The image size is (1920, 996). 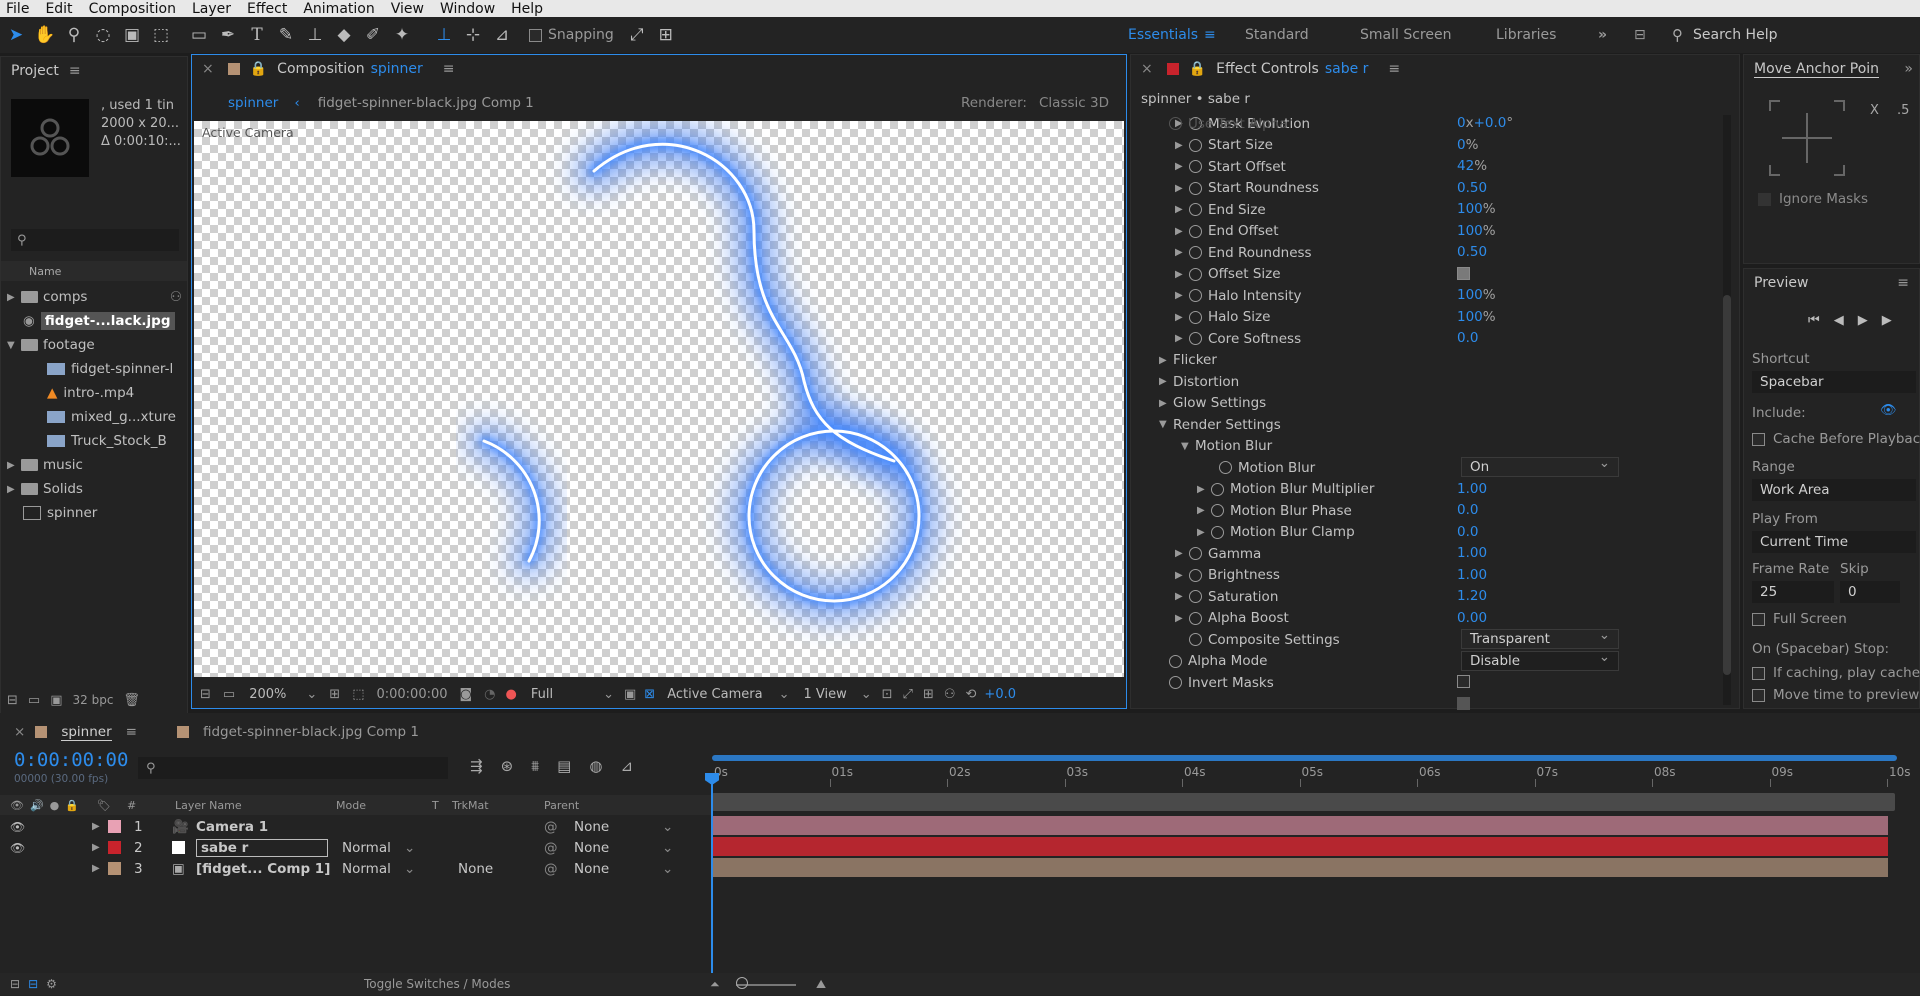 I want to click on workspace-menu-icon: ≡, so click(x=1210, y=35).